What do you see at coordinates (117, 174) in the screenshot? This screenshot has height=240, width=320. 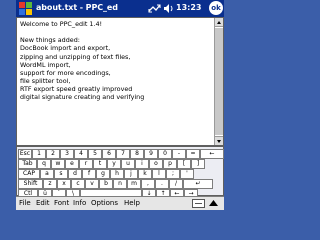 I see `key: h` at bounding box center [117, 174].